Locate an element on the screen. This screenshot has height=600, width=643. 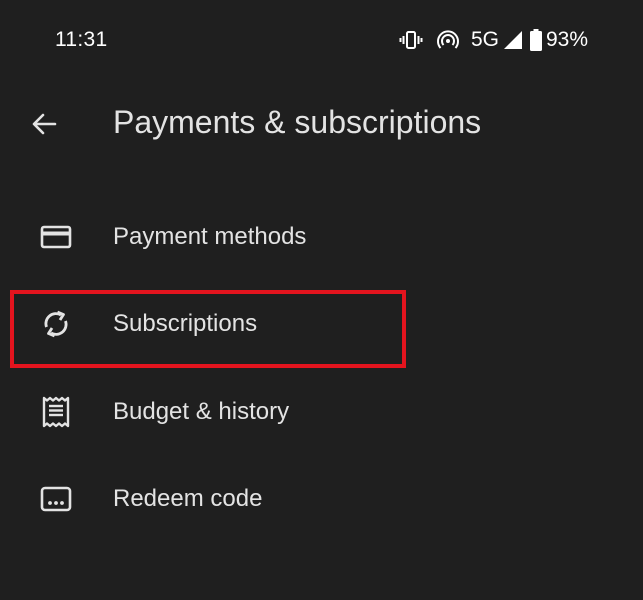
sync-icon is located at coordinates (56, 324).